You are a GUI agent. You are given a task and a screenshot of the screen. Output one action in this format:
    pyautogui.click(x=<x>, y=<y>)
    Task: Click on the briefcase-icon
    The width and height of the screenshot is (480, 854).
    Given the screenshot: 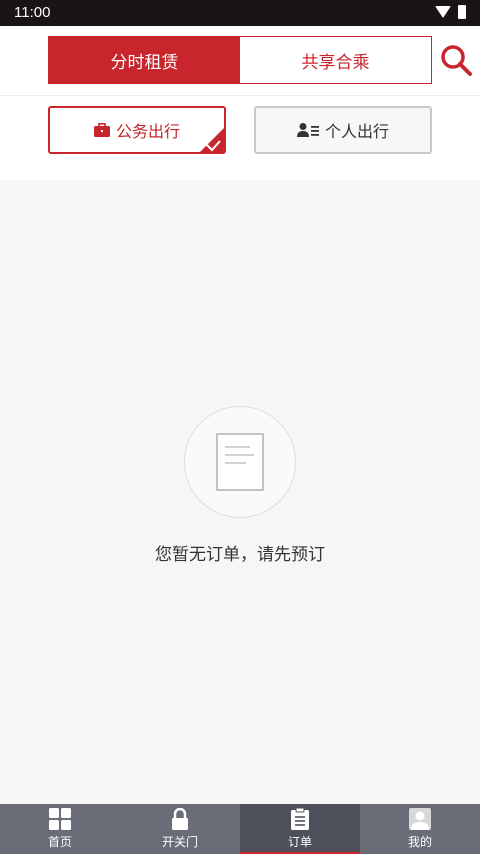 What is the action you would take?
    pyautogui.click(x=101, y=130)
    